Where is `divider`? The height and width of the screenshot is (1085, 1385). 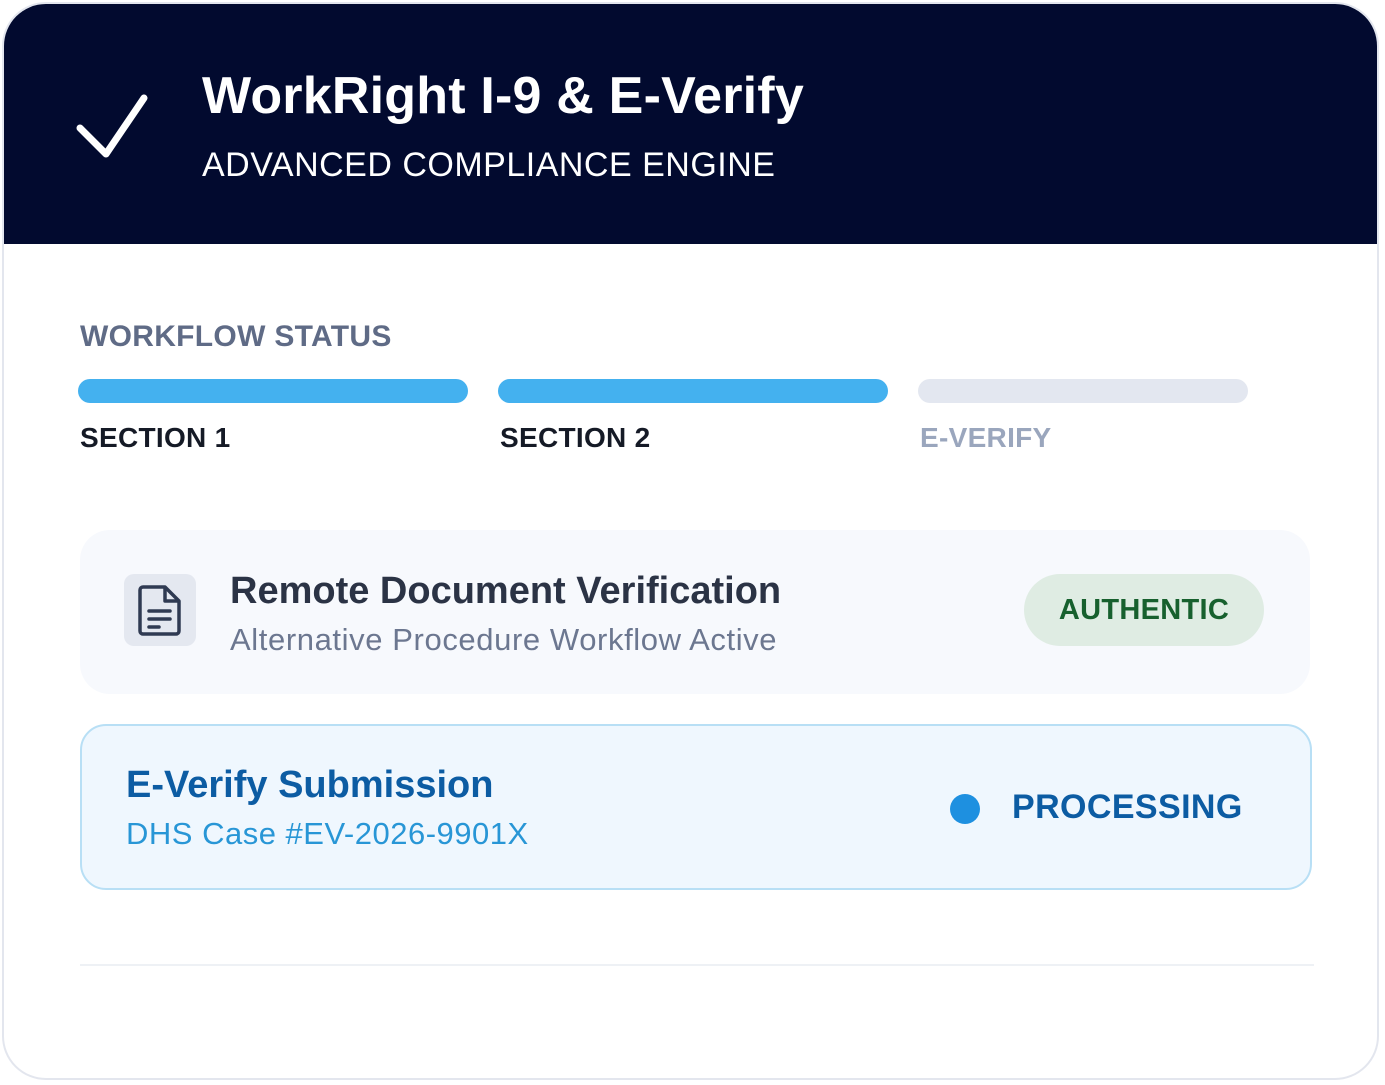 divider is located at coordinates (697, 965).